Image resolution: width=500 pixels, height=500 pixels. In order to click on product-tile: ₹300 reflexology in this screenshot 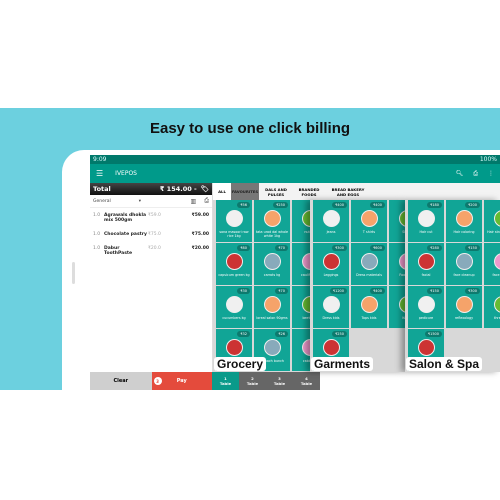, I will do `click(464, 307)`.